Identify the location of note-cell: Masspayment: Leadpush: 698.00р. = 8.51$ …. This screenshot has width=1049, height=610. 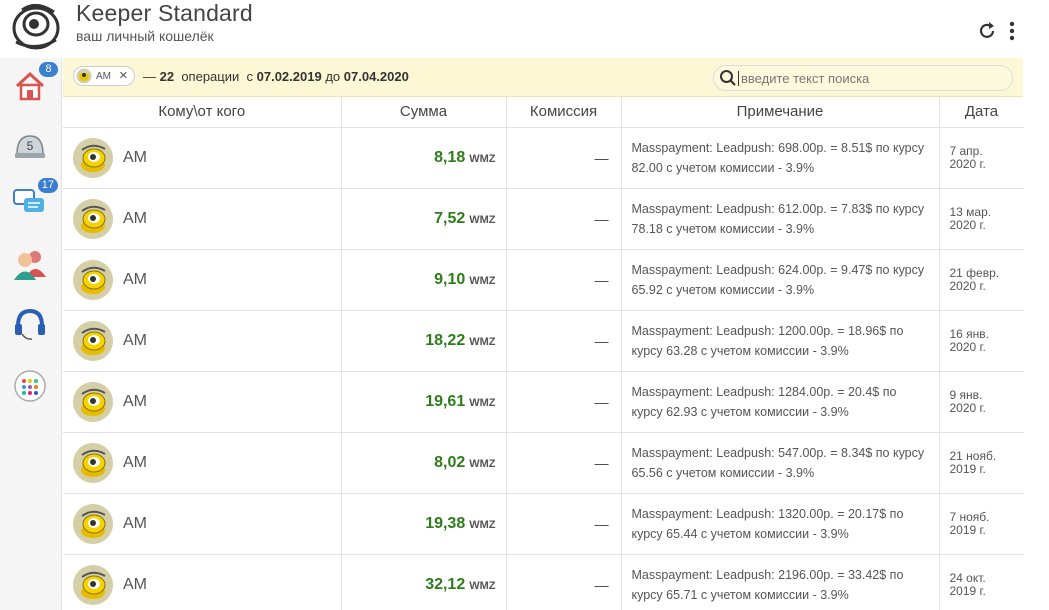
(780, 158).